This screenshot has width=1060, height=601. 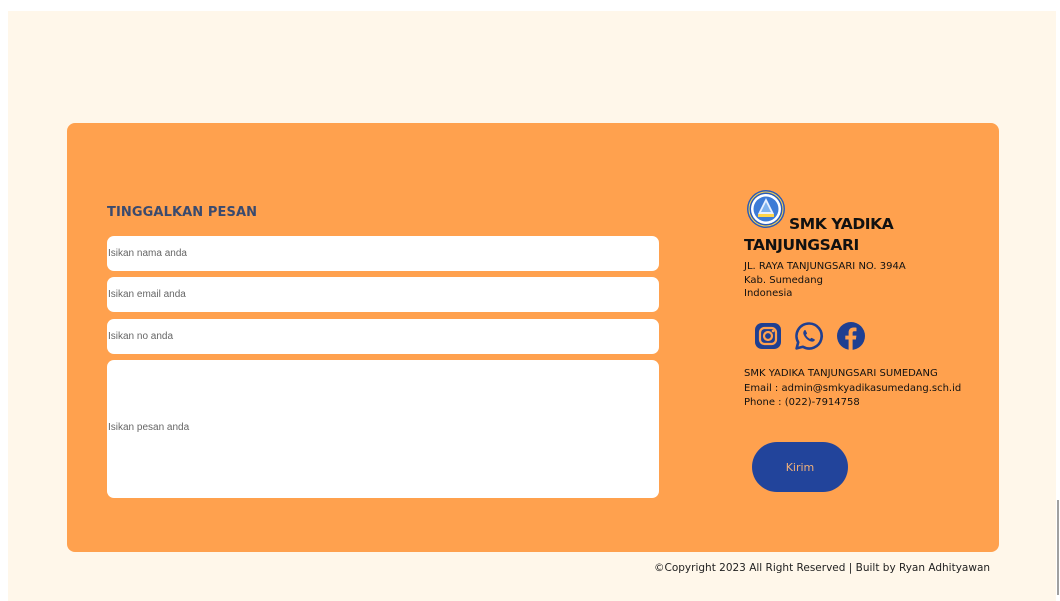 I want to click on address-line: Indonesia, so click(x=768, y=293).